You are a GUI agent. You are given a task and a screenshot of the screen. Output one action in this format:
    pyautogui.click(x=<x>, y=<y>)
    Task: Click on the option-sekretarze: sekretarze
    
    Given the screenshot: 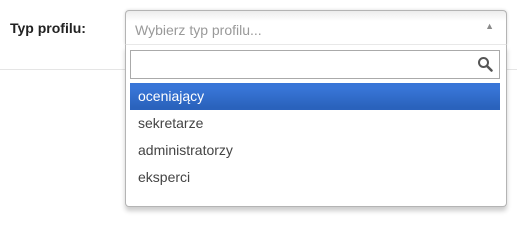 What is the action you would take?
    pyautogui.click(x=315, y=123)
    